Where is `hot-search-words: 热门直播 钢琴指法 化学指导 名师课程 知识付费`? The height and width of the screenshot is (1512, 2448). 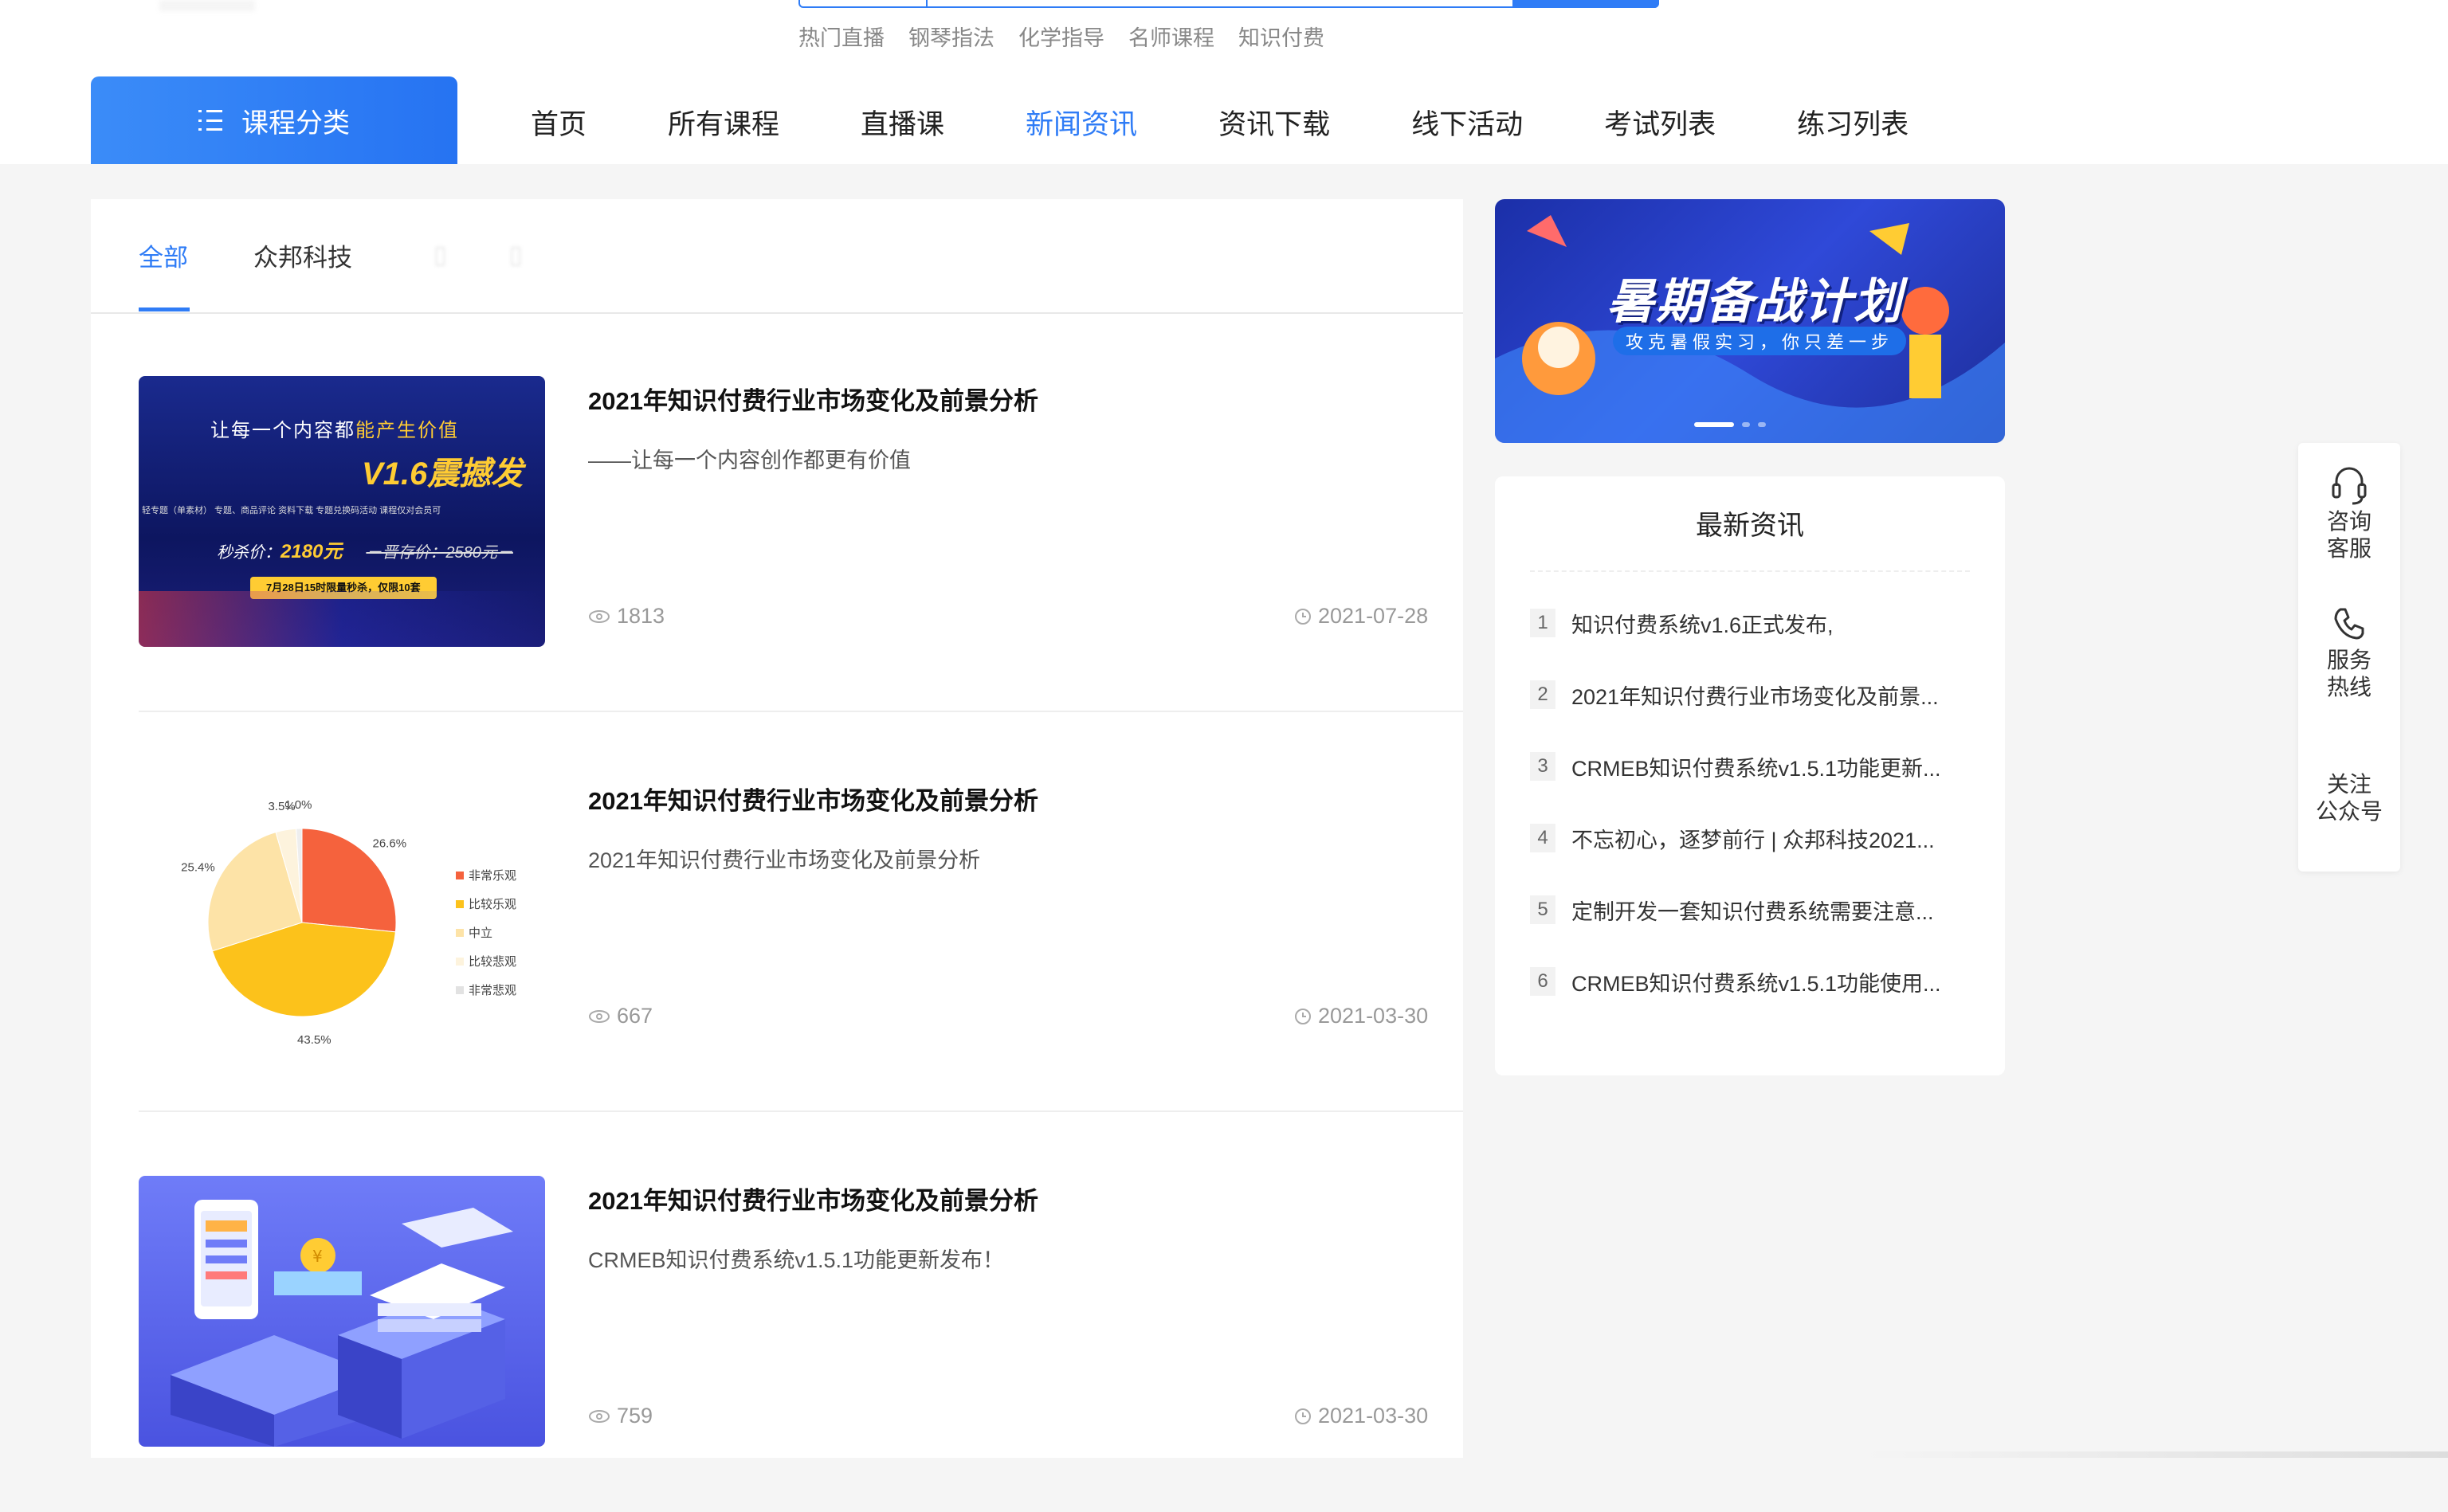
hot-search-words: 热门直播 钢琴指法 化学指导 名师课程 知识付费 is located at coordinates (1061, 37).